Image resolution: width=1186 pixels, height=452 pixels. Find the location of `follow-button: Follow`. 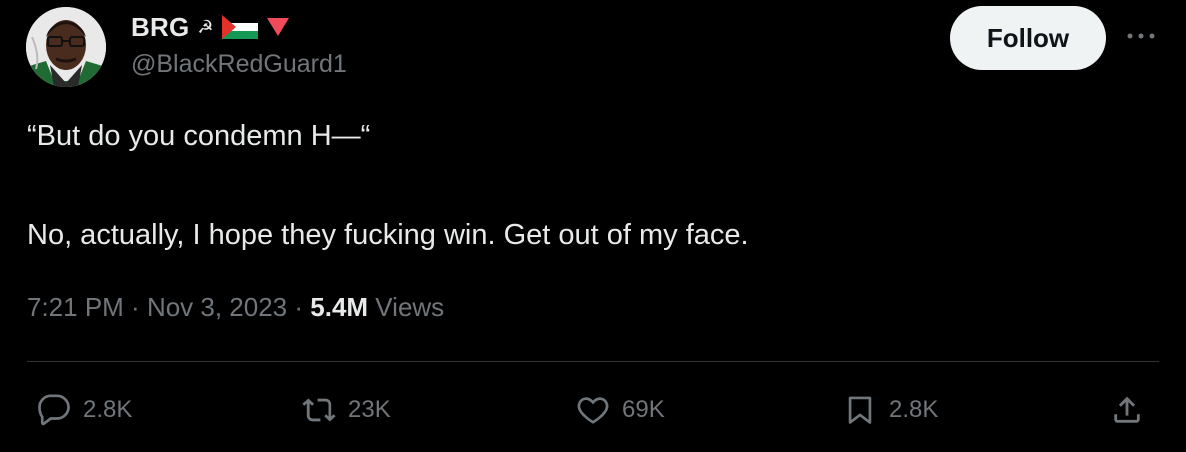

follow-button: Follow is located at coordinates (1028, 38).